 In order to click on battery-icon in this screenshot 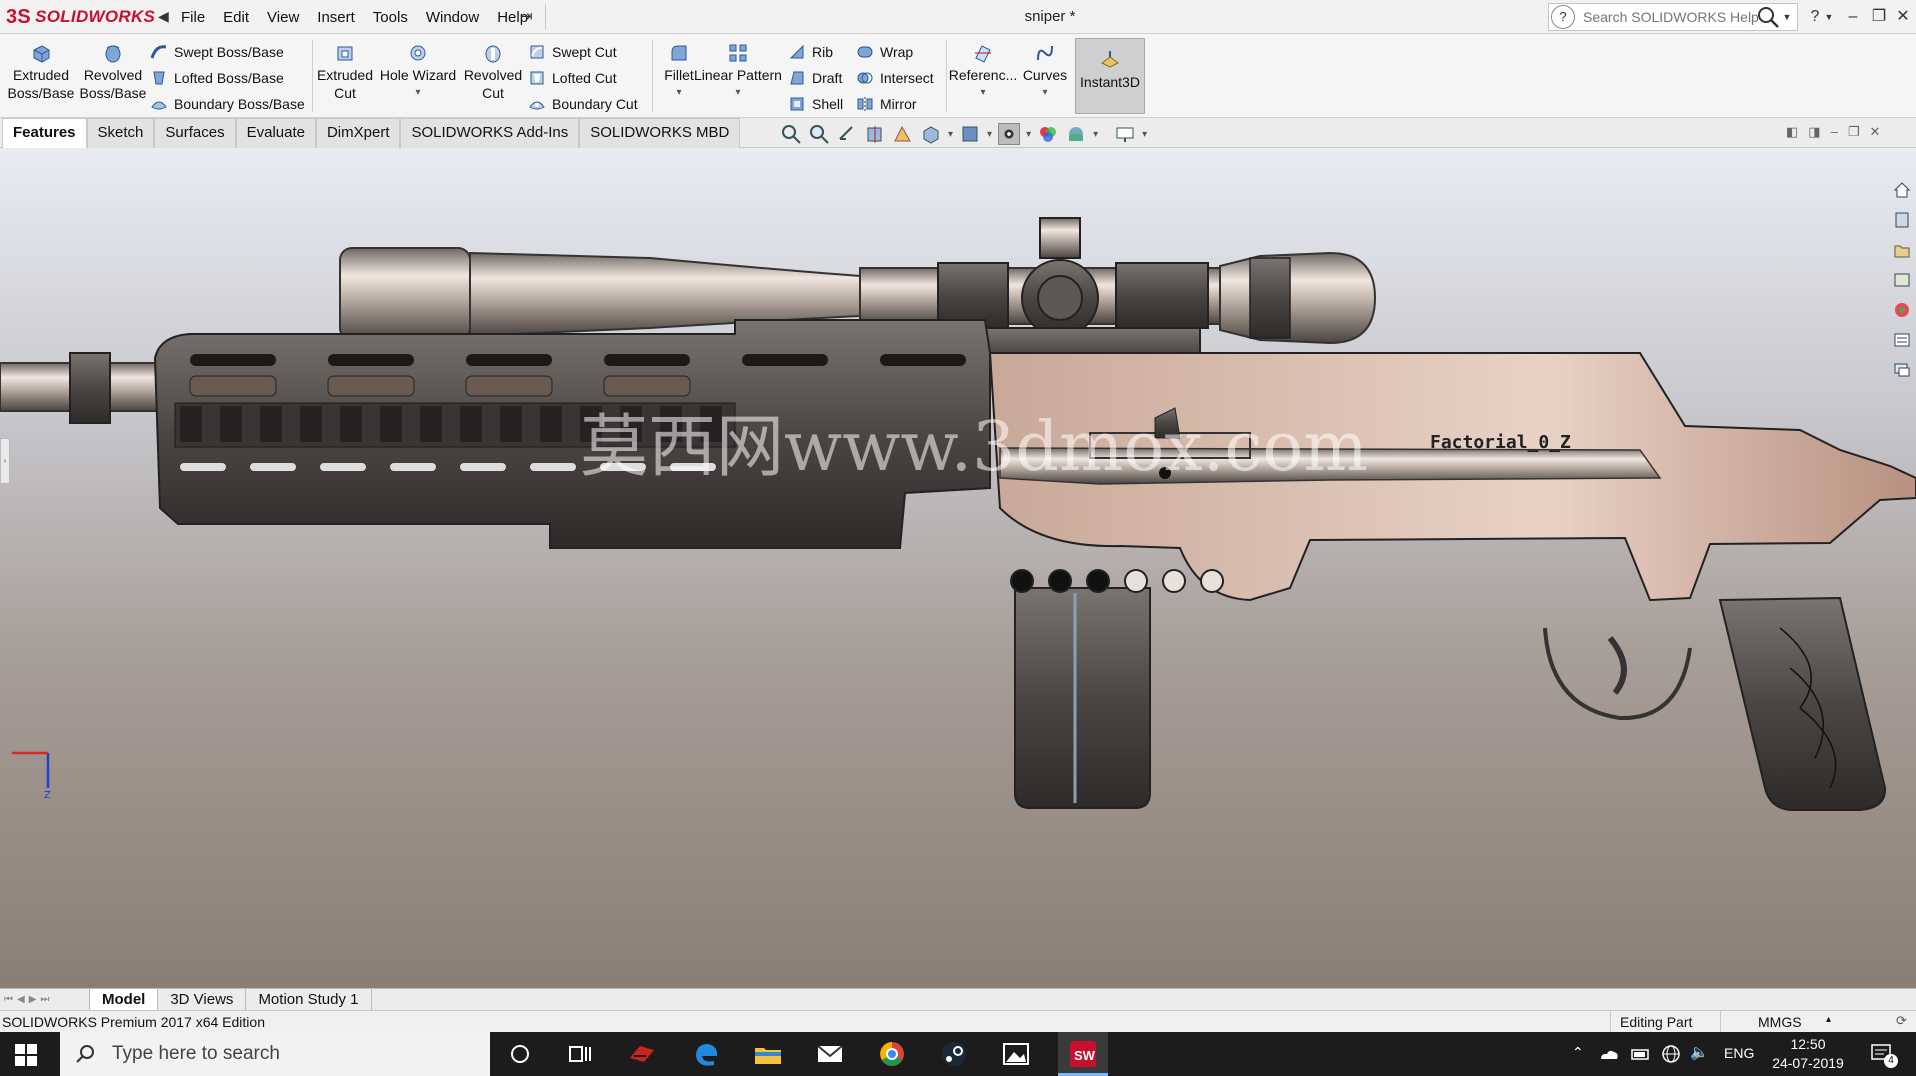, I will do `click(1641, 1054)`.